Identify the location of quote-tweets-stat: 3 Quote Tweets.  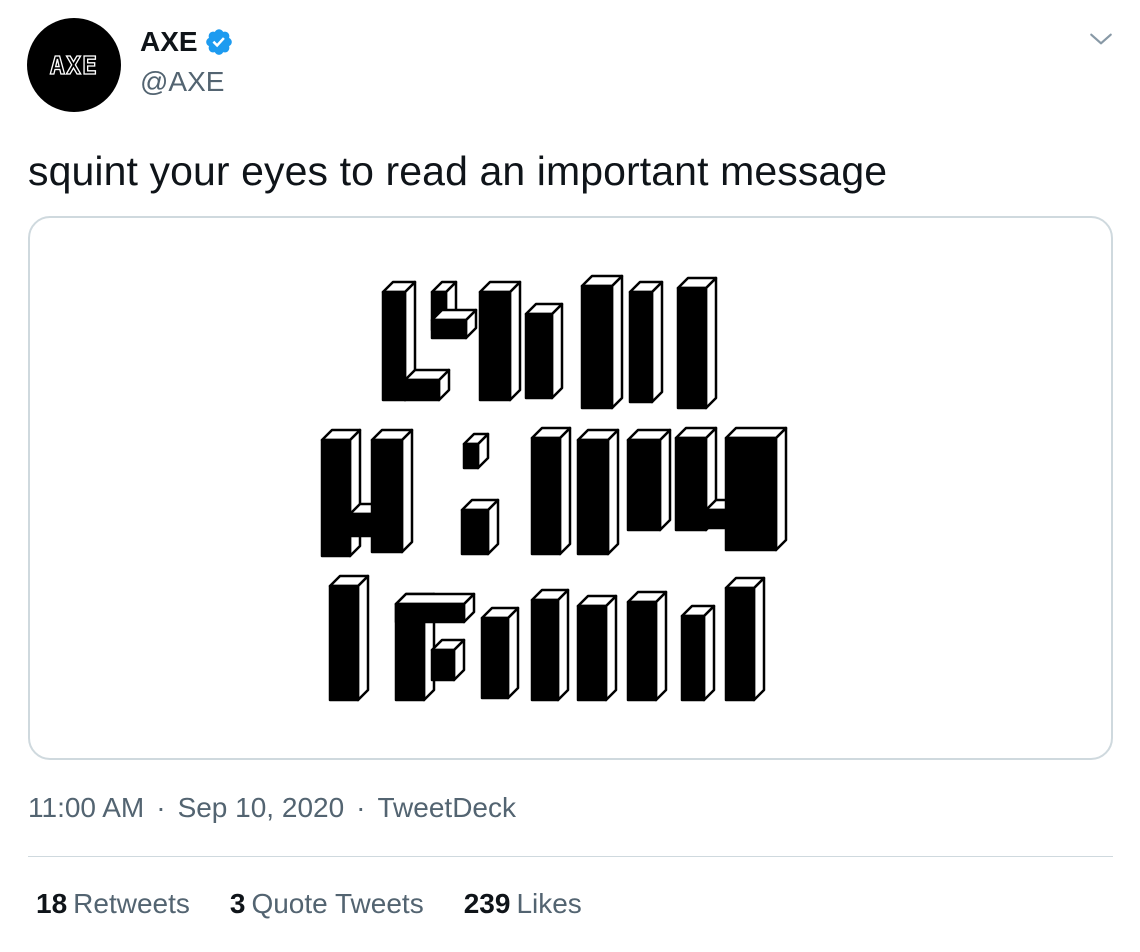
(327, 904).